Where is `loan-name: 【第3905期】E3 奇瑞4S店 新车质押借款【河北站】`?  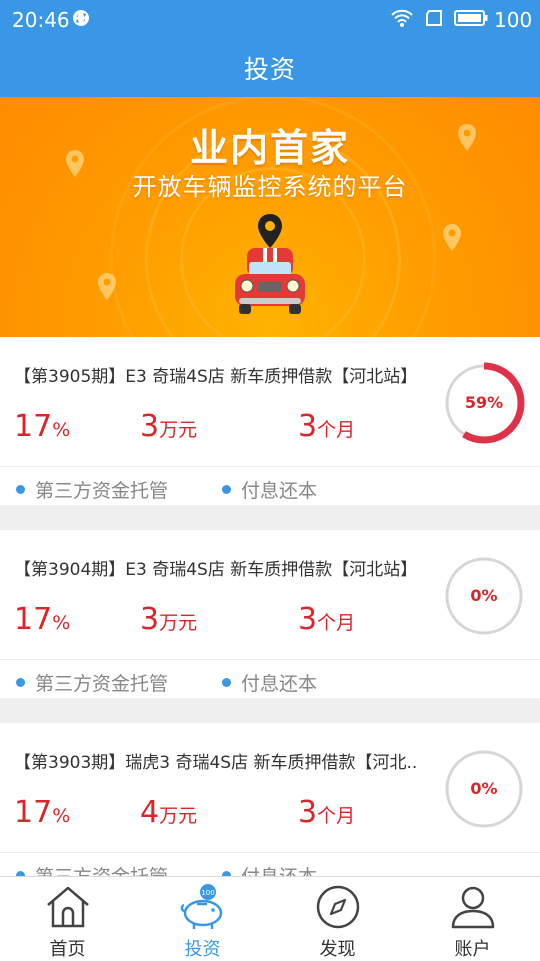 loan-name: 【第3905期】E3 奇瑞4S店 新车质押借款【河北站】 is located at coordinates (216, 377).